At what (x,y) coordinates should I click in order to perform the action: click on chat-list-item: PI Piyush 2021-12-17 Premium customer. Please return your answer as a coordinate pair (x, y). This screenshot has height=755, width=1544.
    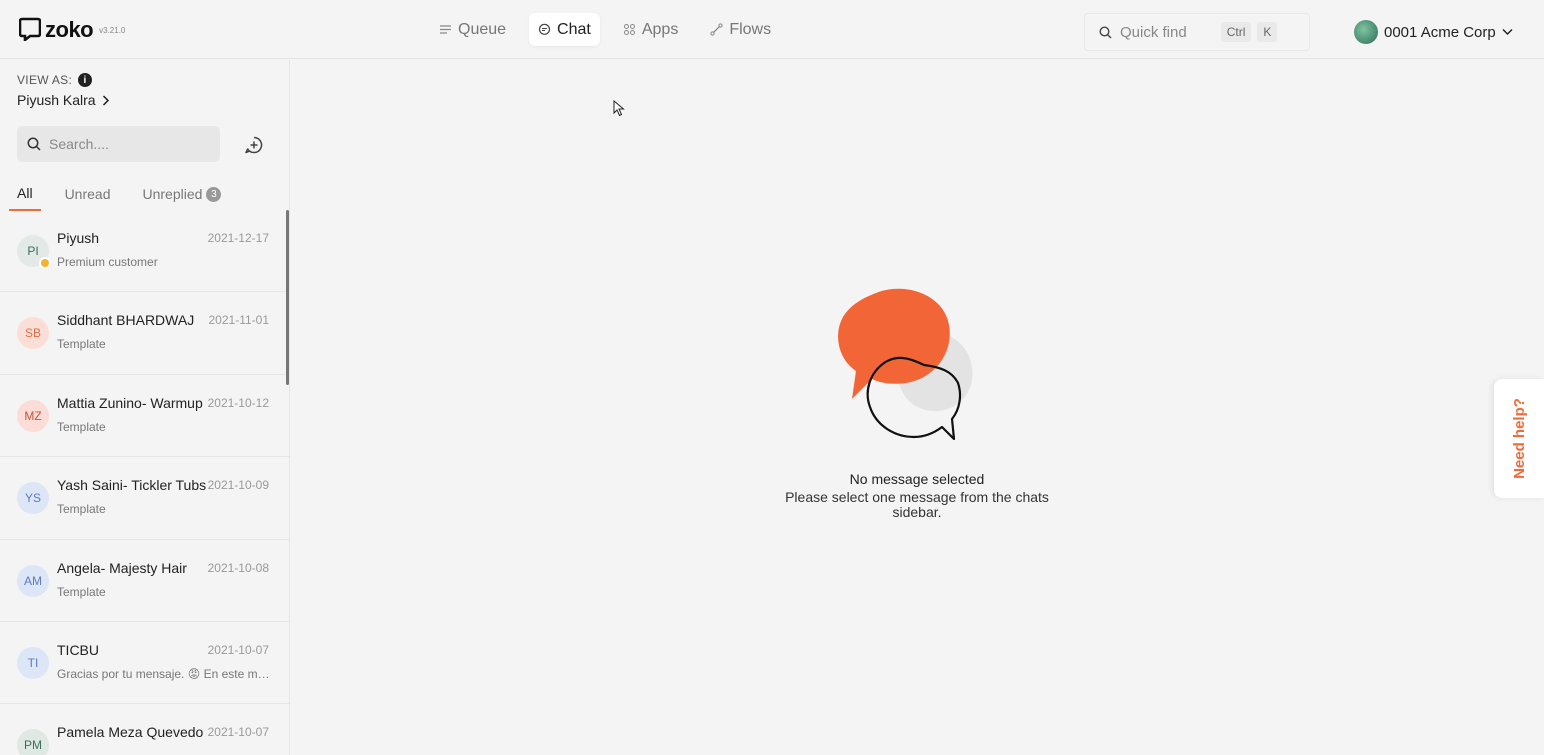
    Looking at the image, I should click on (144, 251).